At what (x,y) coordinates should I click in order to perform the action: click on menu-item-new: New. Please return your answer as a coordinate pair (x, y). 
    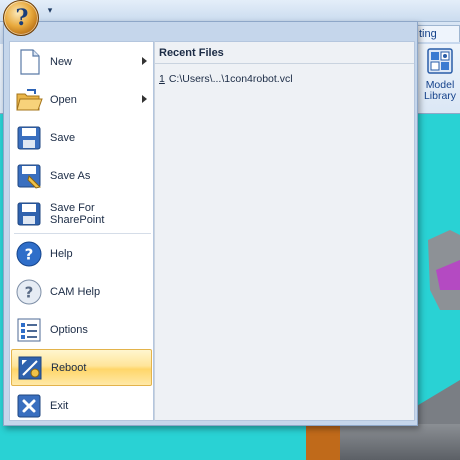
    Looking at the image, I should click on (81, 61).